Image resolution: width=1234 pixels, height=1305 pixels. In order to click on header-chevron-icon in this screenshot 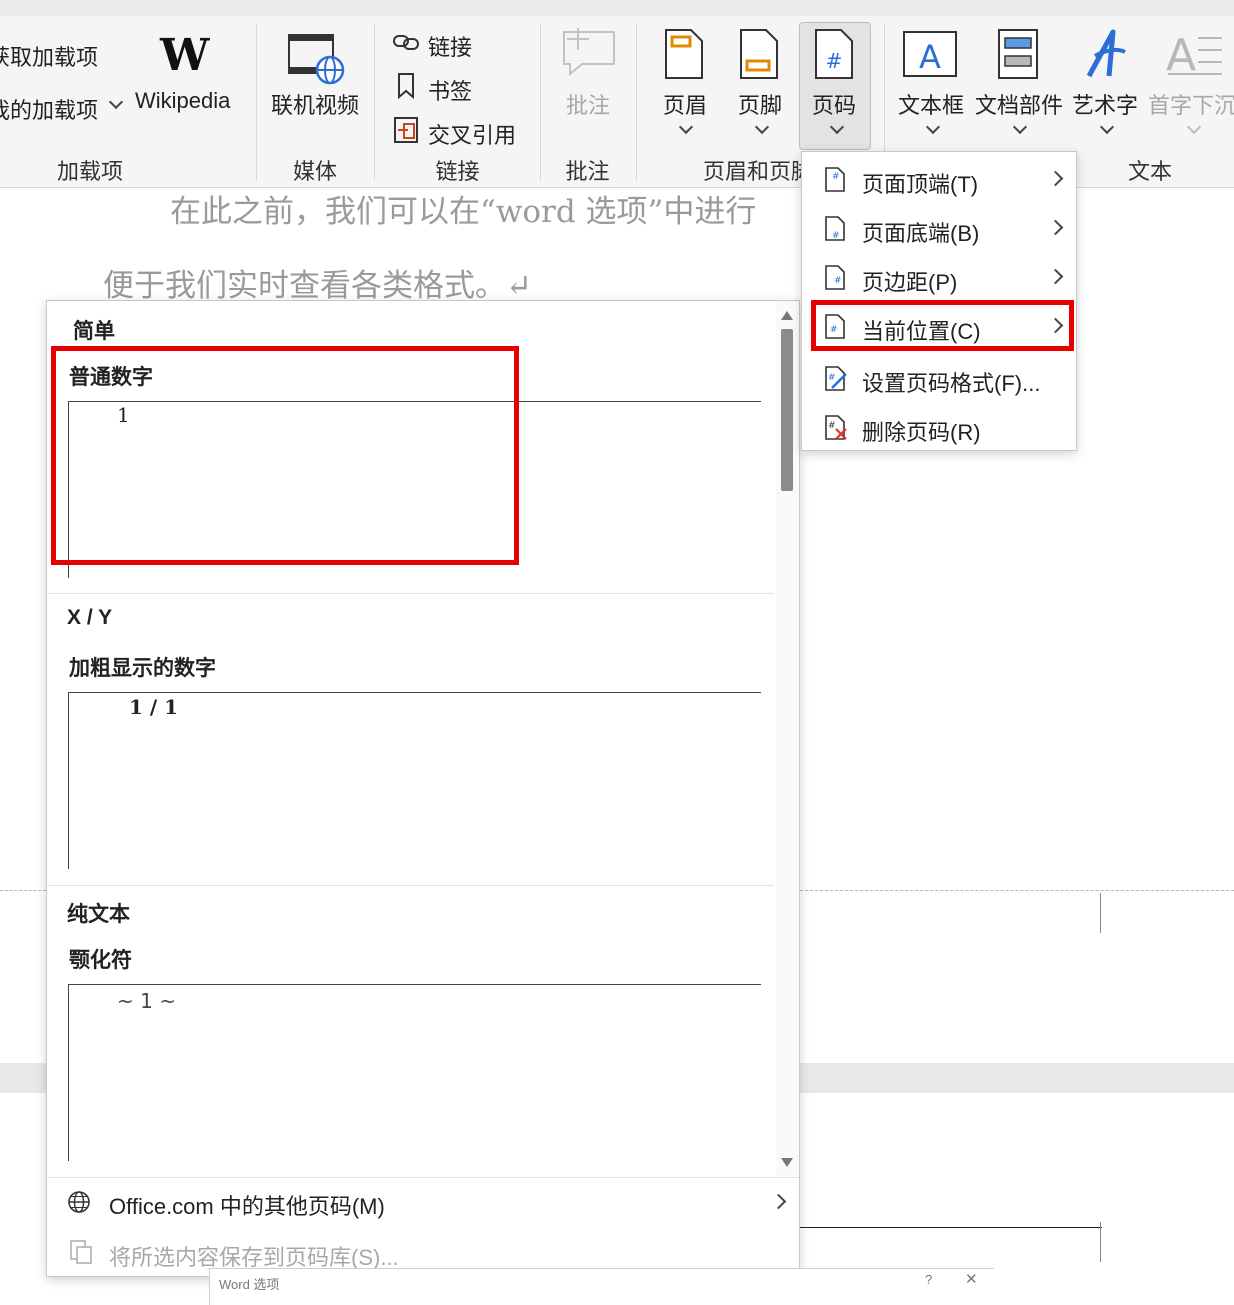, I will do `click(686, 127)`.